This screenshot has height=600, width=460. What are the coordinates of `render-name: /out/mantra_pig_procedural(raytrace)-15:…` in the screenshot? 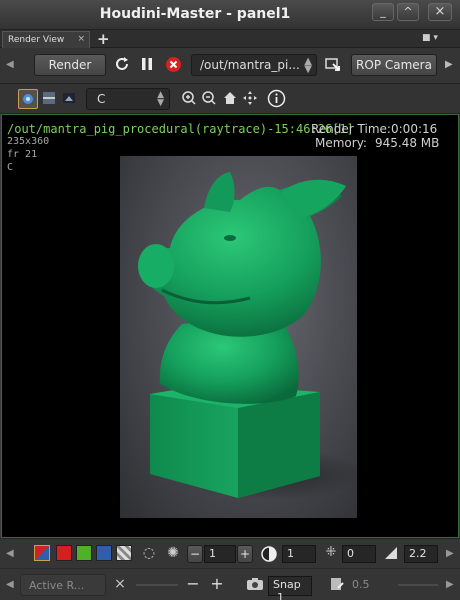 It's located at (180, 129).